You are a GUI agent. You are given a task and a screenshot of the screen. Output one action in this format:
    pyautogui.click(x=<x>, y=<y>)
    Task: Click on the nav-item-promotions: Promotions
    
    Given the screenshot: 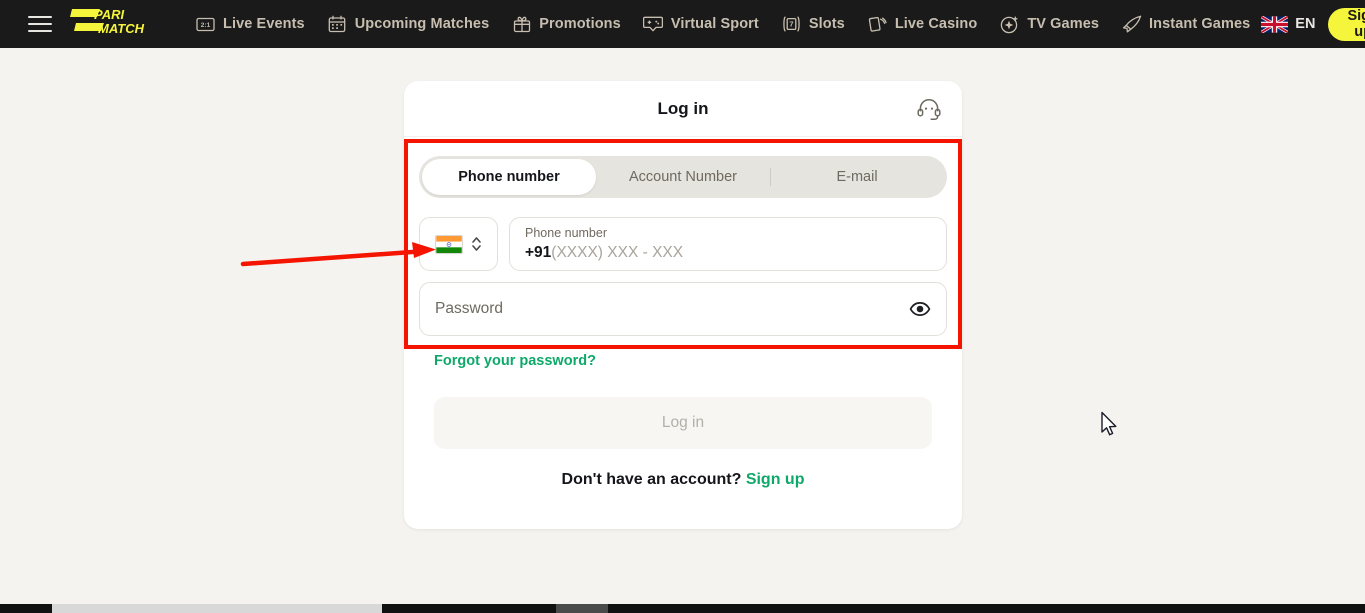 What is the action you would take?
    pyautogui.click(x=566, y=24)
    